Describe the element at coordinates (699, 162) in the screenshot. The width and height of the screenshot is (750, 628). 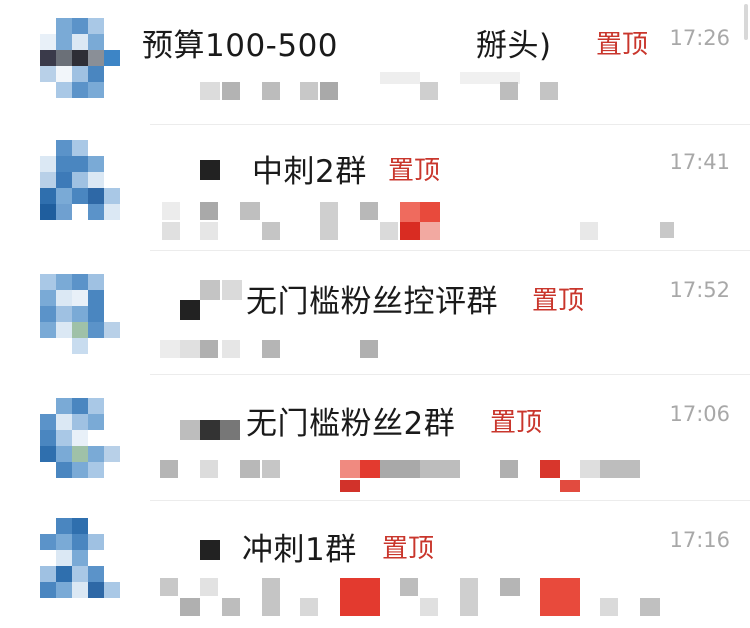
I see `message-time: 17:41` at that location.